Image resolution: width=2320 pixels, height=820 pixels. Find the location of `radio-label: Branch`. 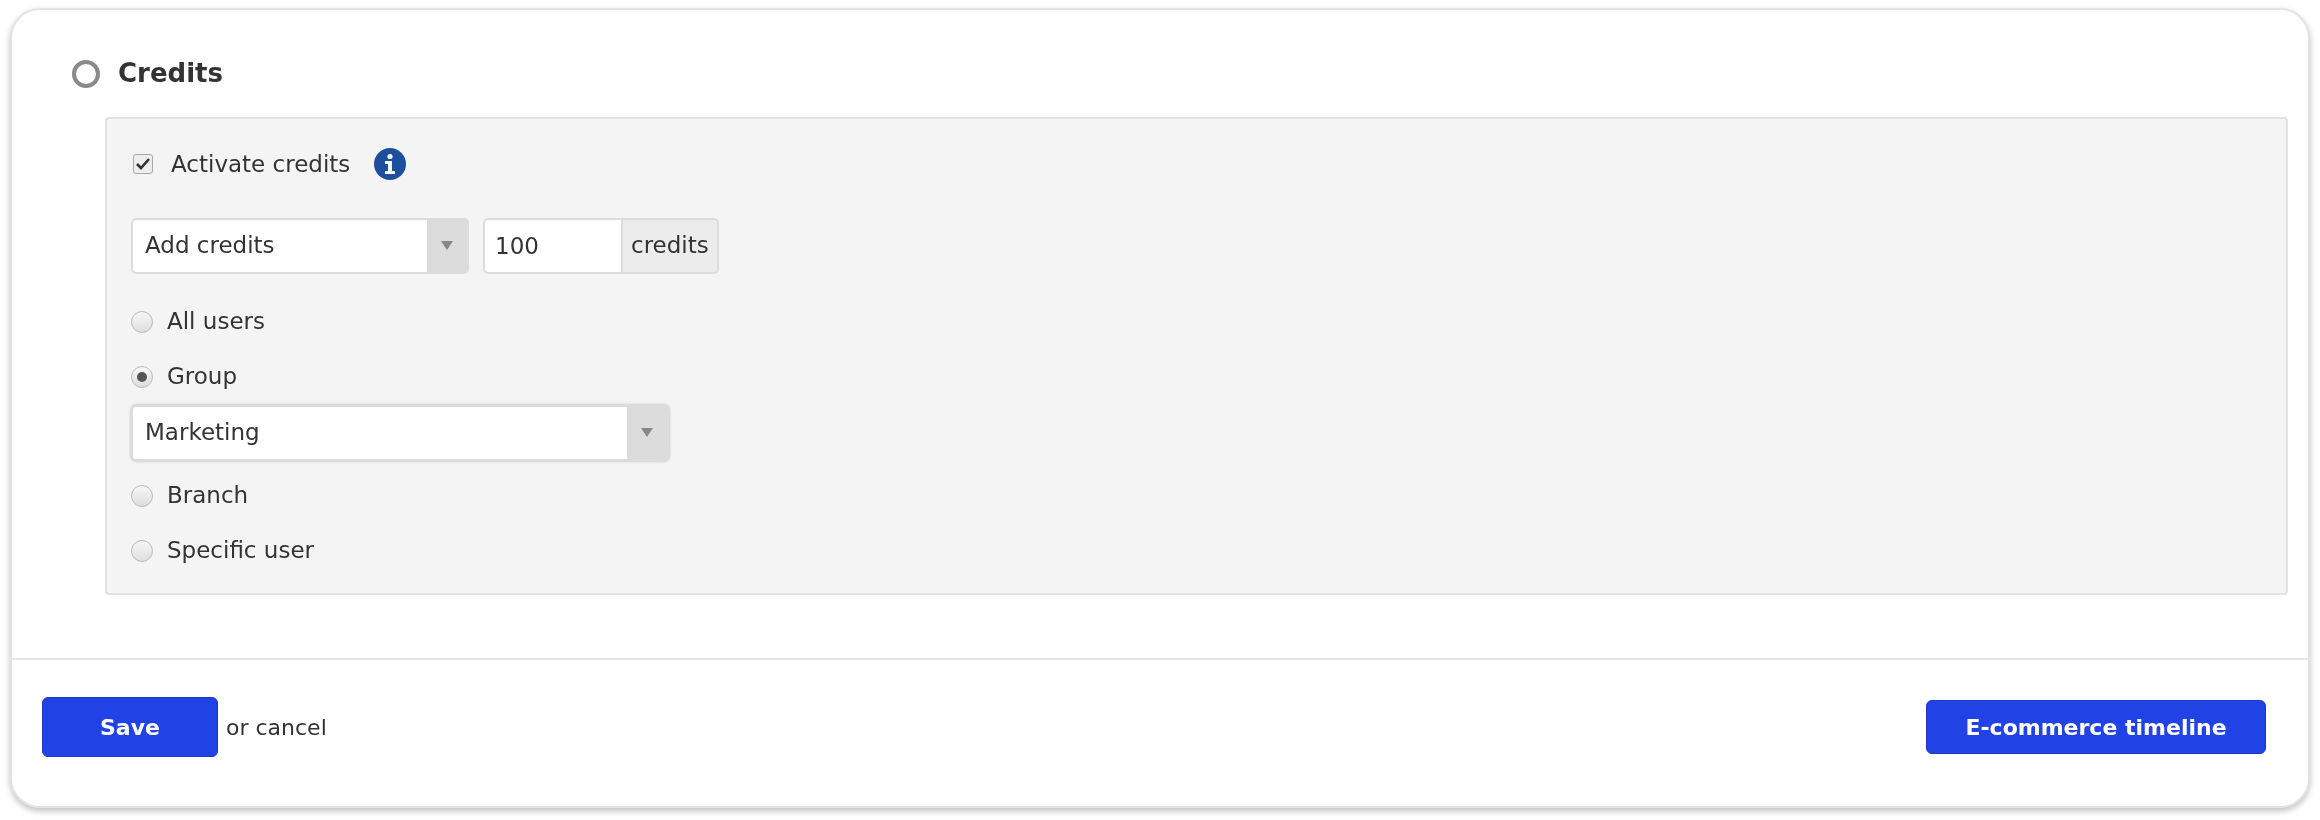

radio-label: Branch is located at coordinates (208, 496).